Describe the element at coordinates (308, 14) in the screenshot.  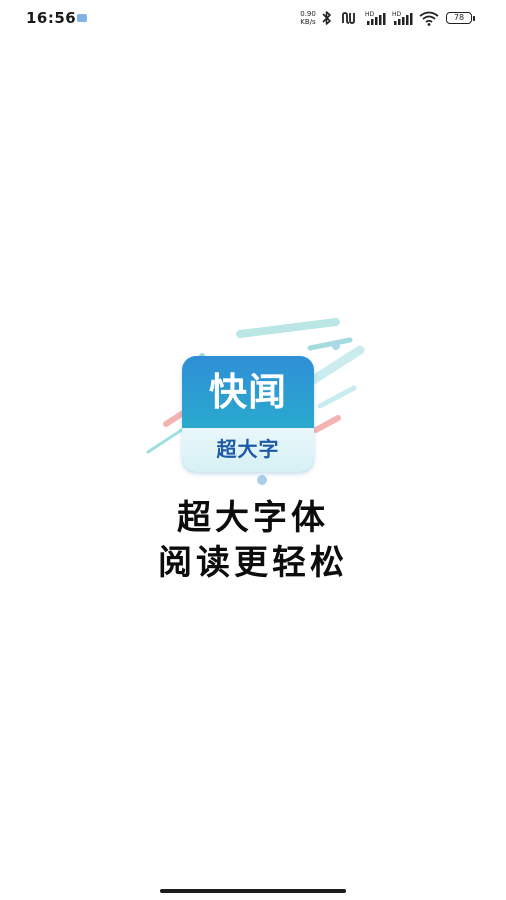
I see `network-speed-value: 0.90` at that location.